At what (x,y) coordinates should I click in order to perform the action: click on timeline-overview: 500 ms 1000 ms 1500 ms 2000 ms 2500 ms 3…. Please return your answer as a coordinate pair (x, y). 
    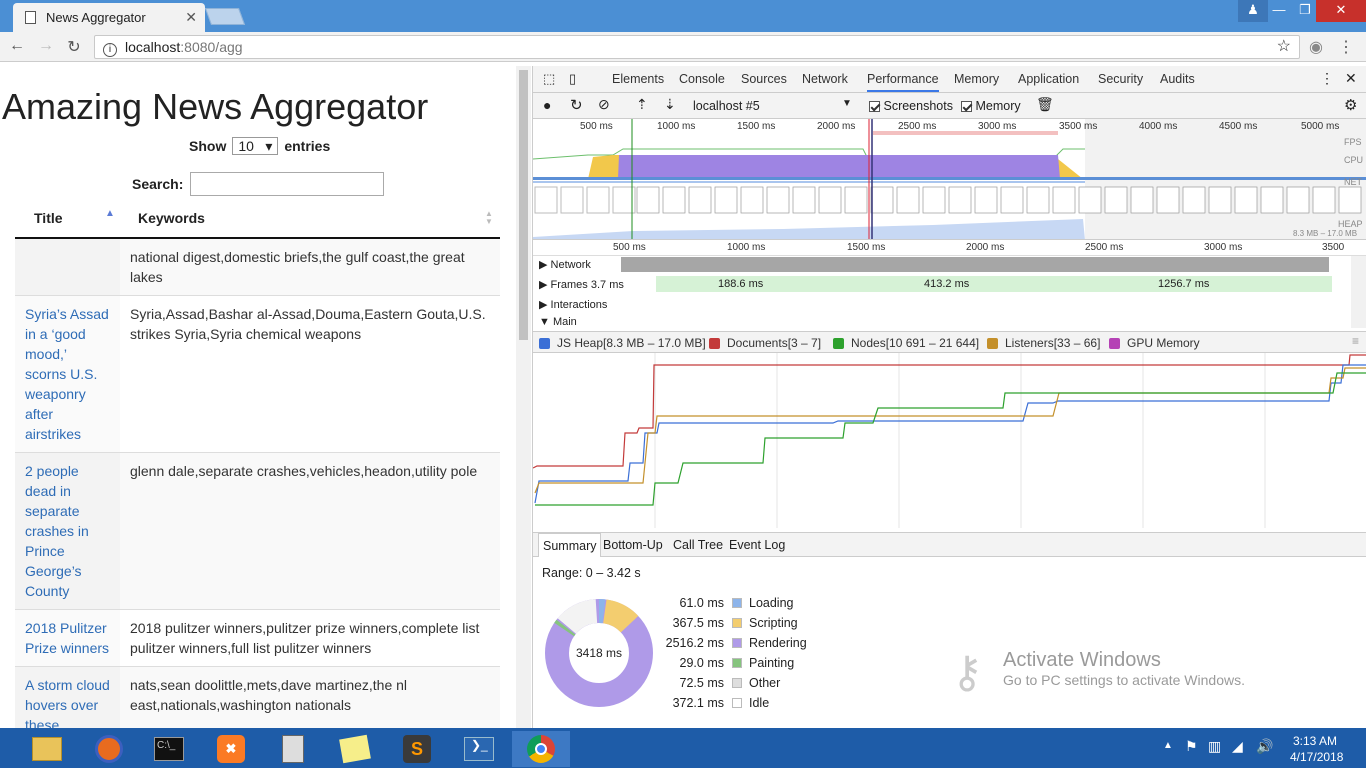
    Looking at the image, I should click on (949, 179).